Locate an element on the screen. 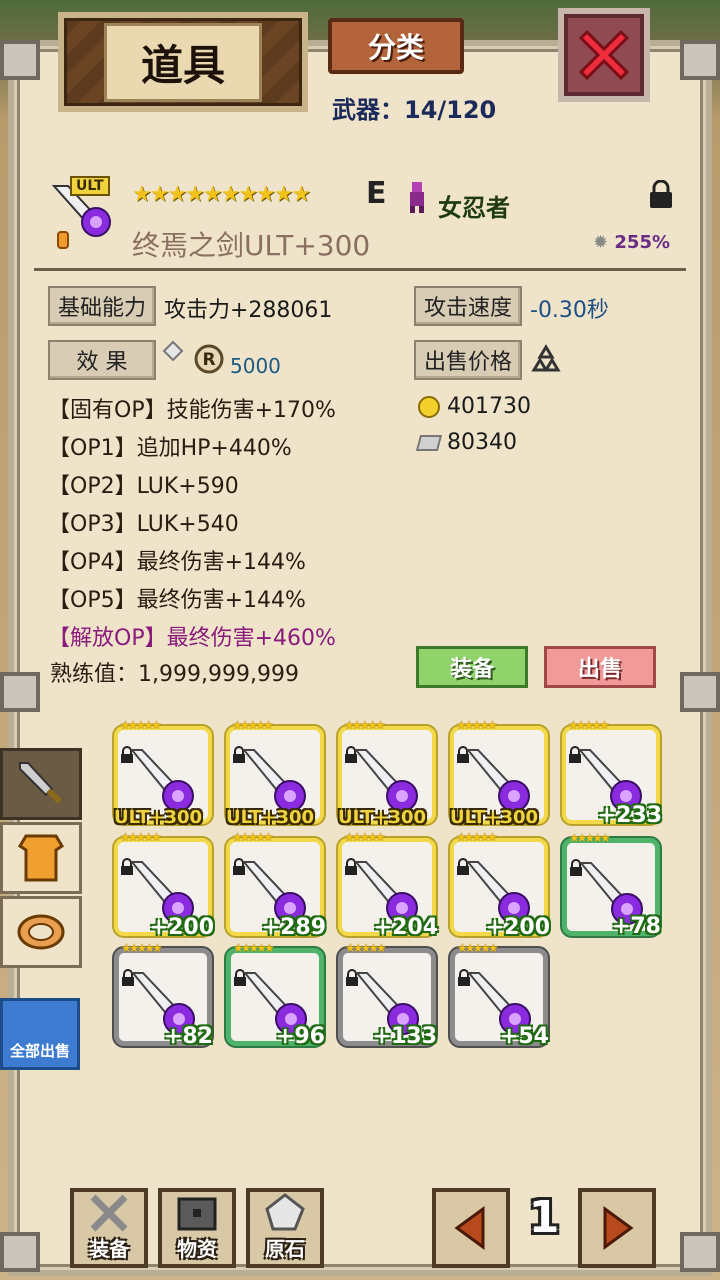  section-divider is located at coordinates (360, 269).